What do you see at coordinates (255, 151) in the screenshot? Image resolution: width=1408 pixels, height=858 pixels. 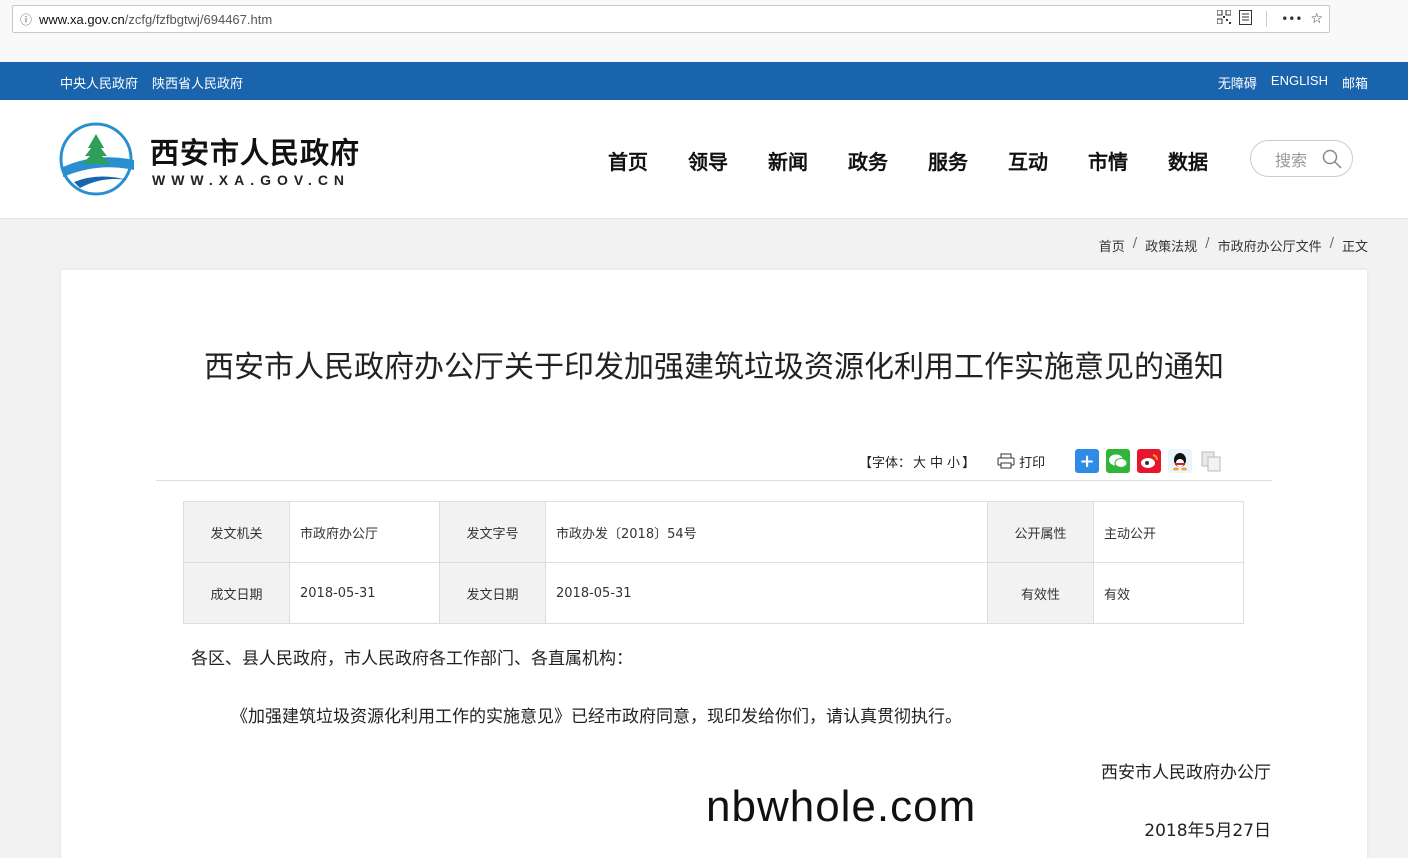 I see `site-name: 西安市人民政府` at bounding box center [255, 151].